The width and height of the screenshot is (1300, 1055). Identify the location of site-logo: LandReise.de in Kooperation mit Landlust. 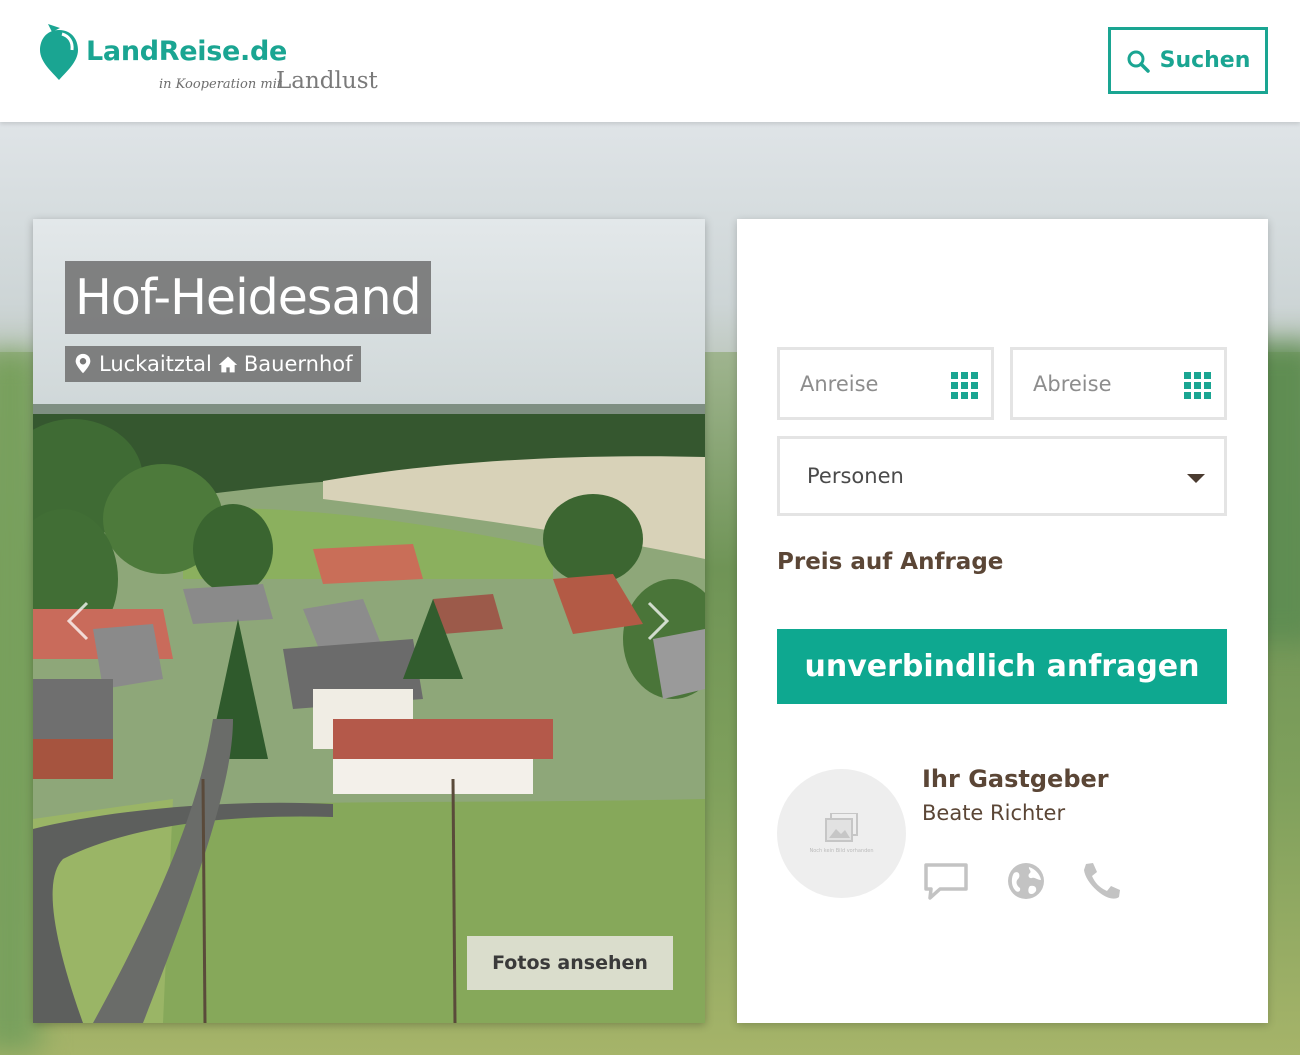
(208, 64).